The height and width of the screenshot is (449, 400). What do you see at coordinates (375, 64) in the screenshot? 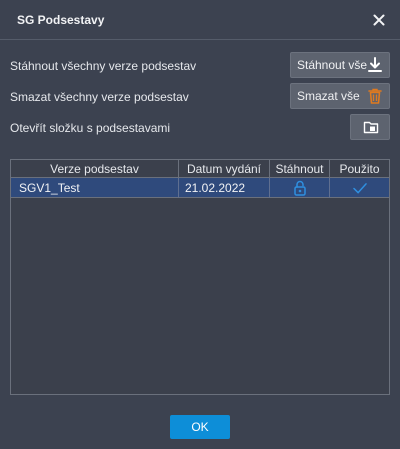
I see `download-icon` at bounding box center [375, 64].